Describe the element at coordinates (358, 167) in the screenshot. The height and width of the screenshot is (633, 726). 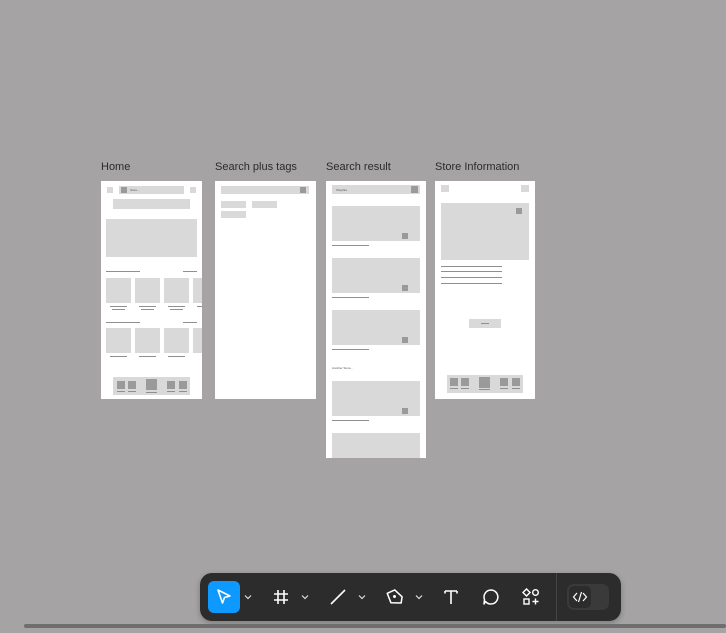
I see `frame-label-search-result: Search result` at that location.